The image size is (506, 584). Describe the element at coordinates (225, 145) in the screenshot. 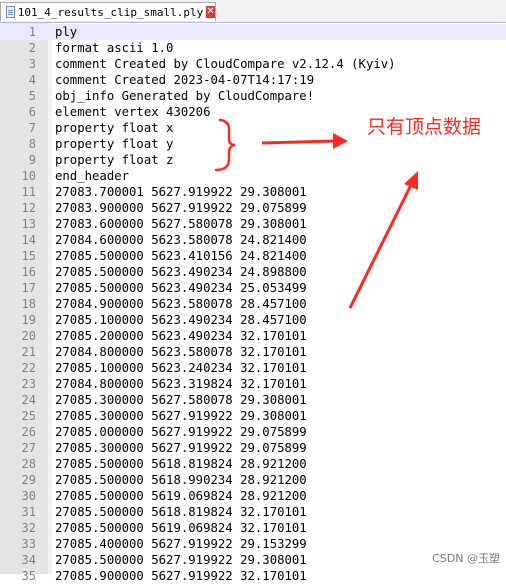

I see `curly-brace-mark` at that location.